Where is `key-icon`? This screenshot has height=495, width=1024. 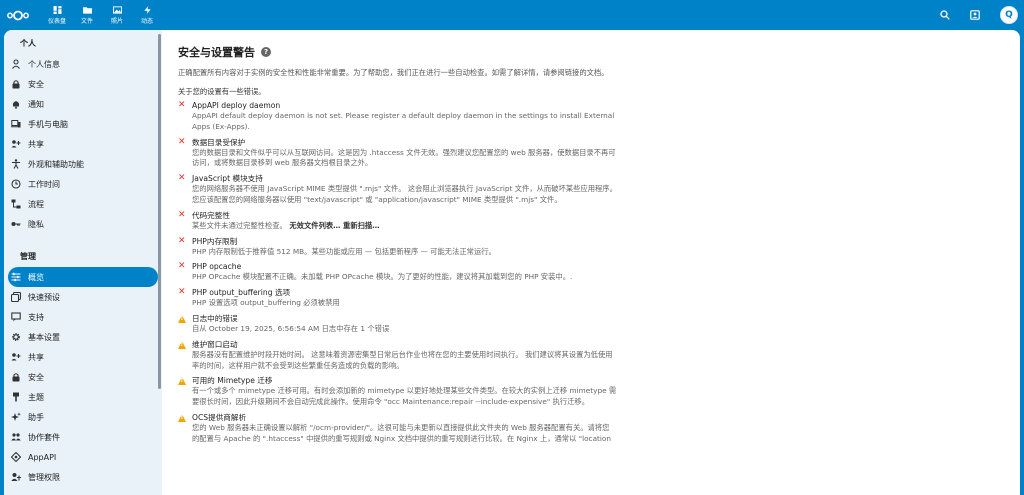 key-icon is located at coordinates (16, 224).